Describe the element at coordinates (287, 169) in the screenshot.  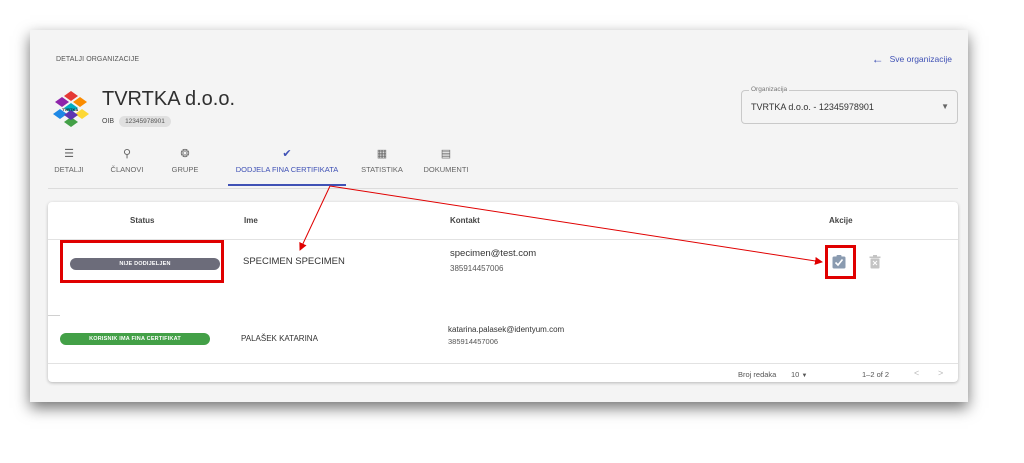
I see `tab-label: DODJELA FINA CERTIFIKATA` at that location.